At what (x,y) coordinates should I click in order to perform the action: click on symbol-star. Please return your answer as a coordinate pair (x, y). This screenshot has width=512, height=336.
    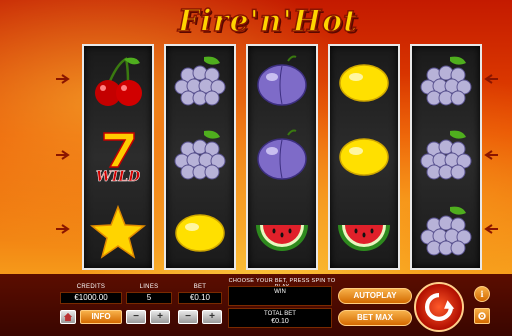
    Looking at the image, I should click on (118, 233).